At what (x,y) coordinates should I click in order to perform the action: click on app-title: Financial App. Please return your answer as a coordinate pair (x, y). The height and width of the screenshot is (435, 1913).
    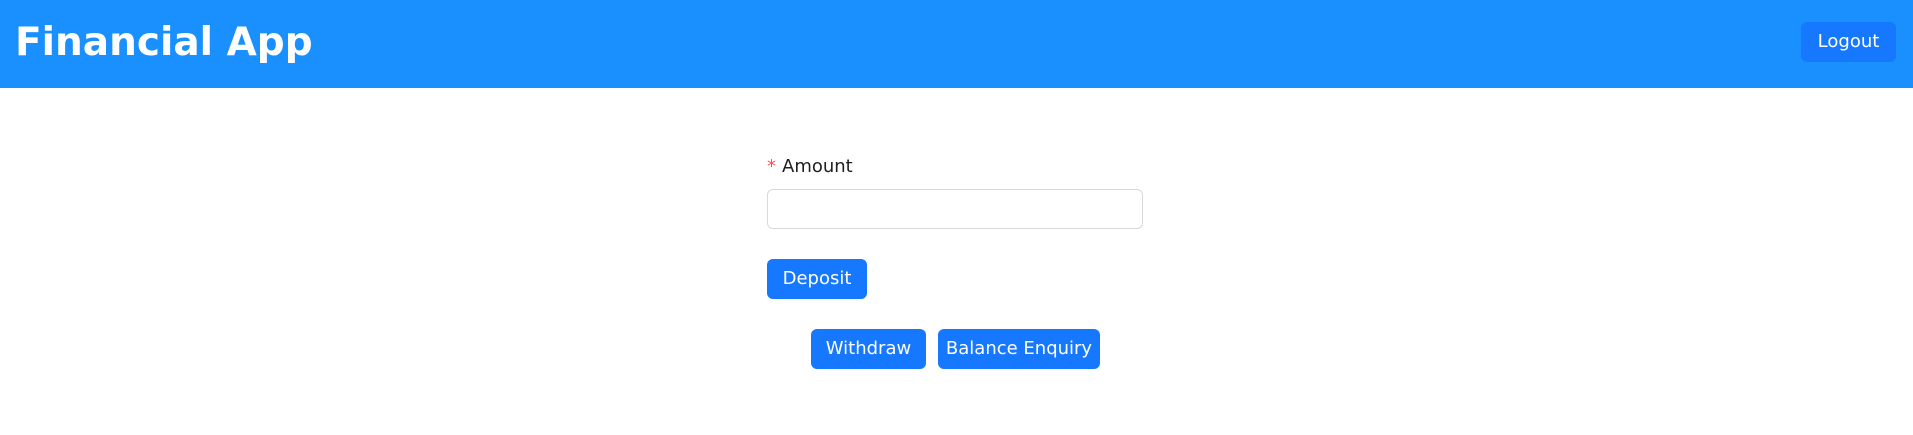
    Looking at the image, I should click on (164, 42).